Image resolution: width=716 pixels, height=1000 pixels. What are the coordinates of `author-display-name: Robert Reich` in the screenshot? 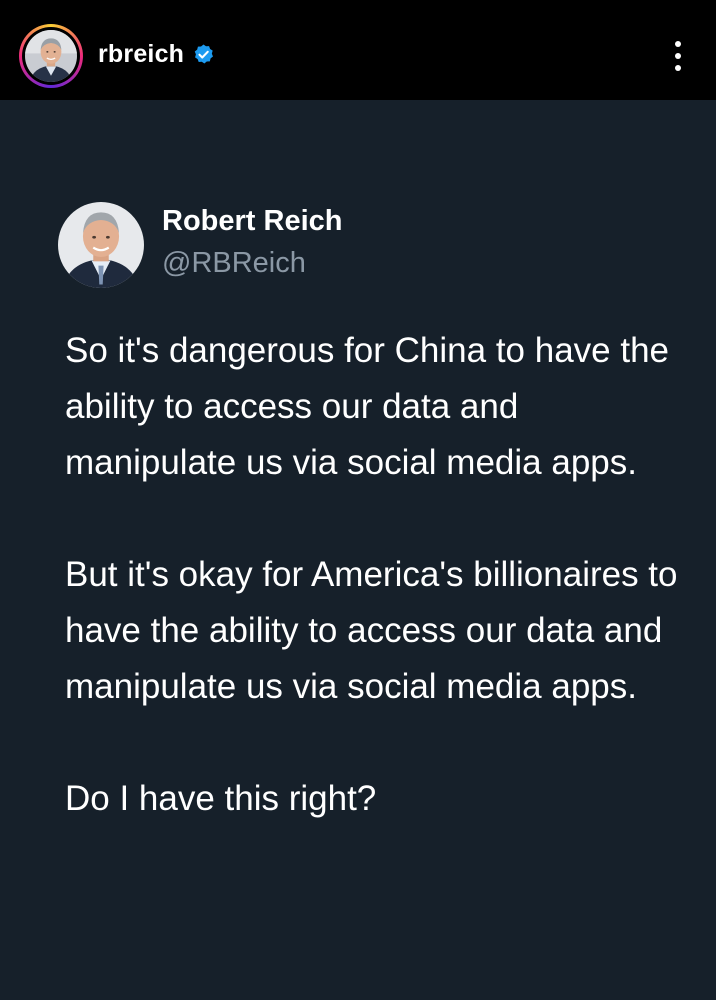 It's located at (252, 221).